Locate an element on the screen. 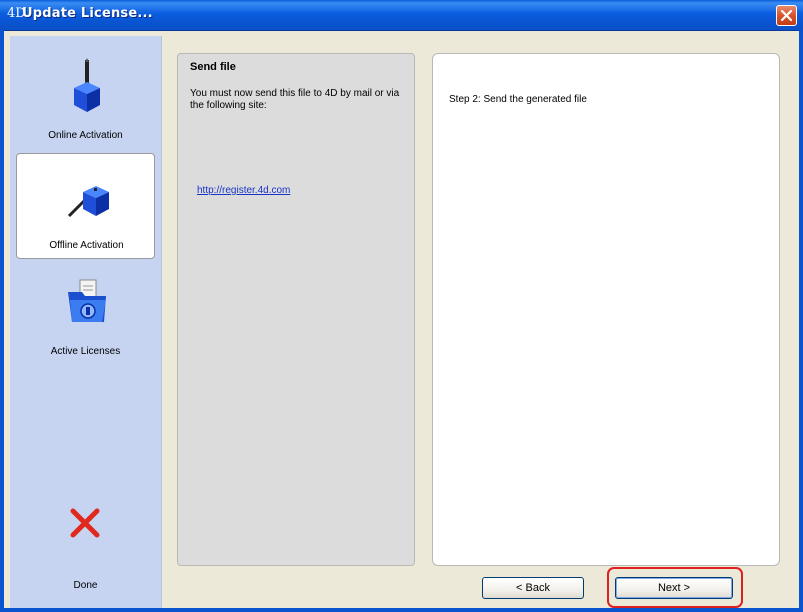 The height and width of the screenshot is (612, 803). window-frame-left is located at coordinates (2, 321).